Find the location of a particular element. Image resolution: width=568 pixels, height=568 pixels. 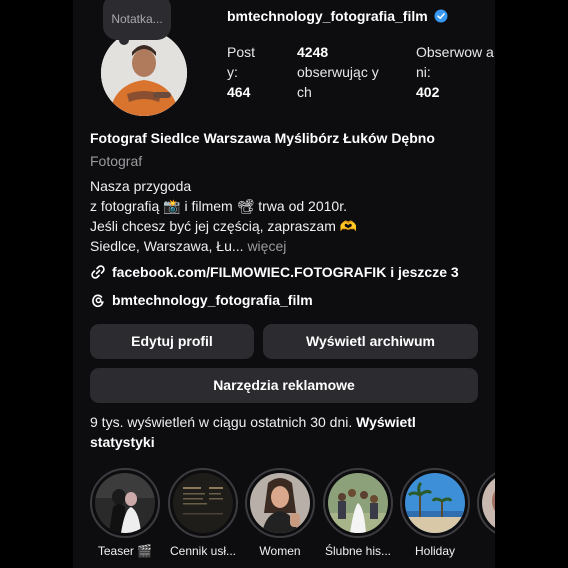

stat-following: 4248 obserwując ych is located at coordinates (339, 72).